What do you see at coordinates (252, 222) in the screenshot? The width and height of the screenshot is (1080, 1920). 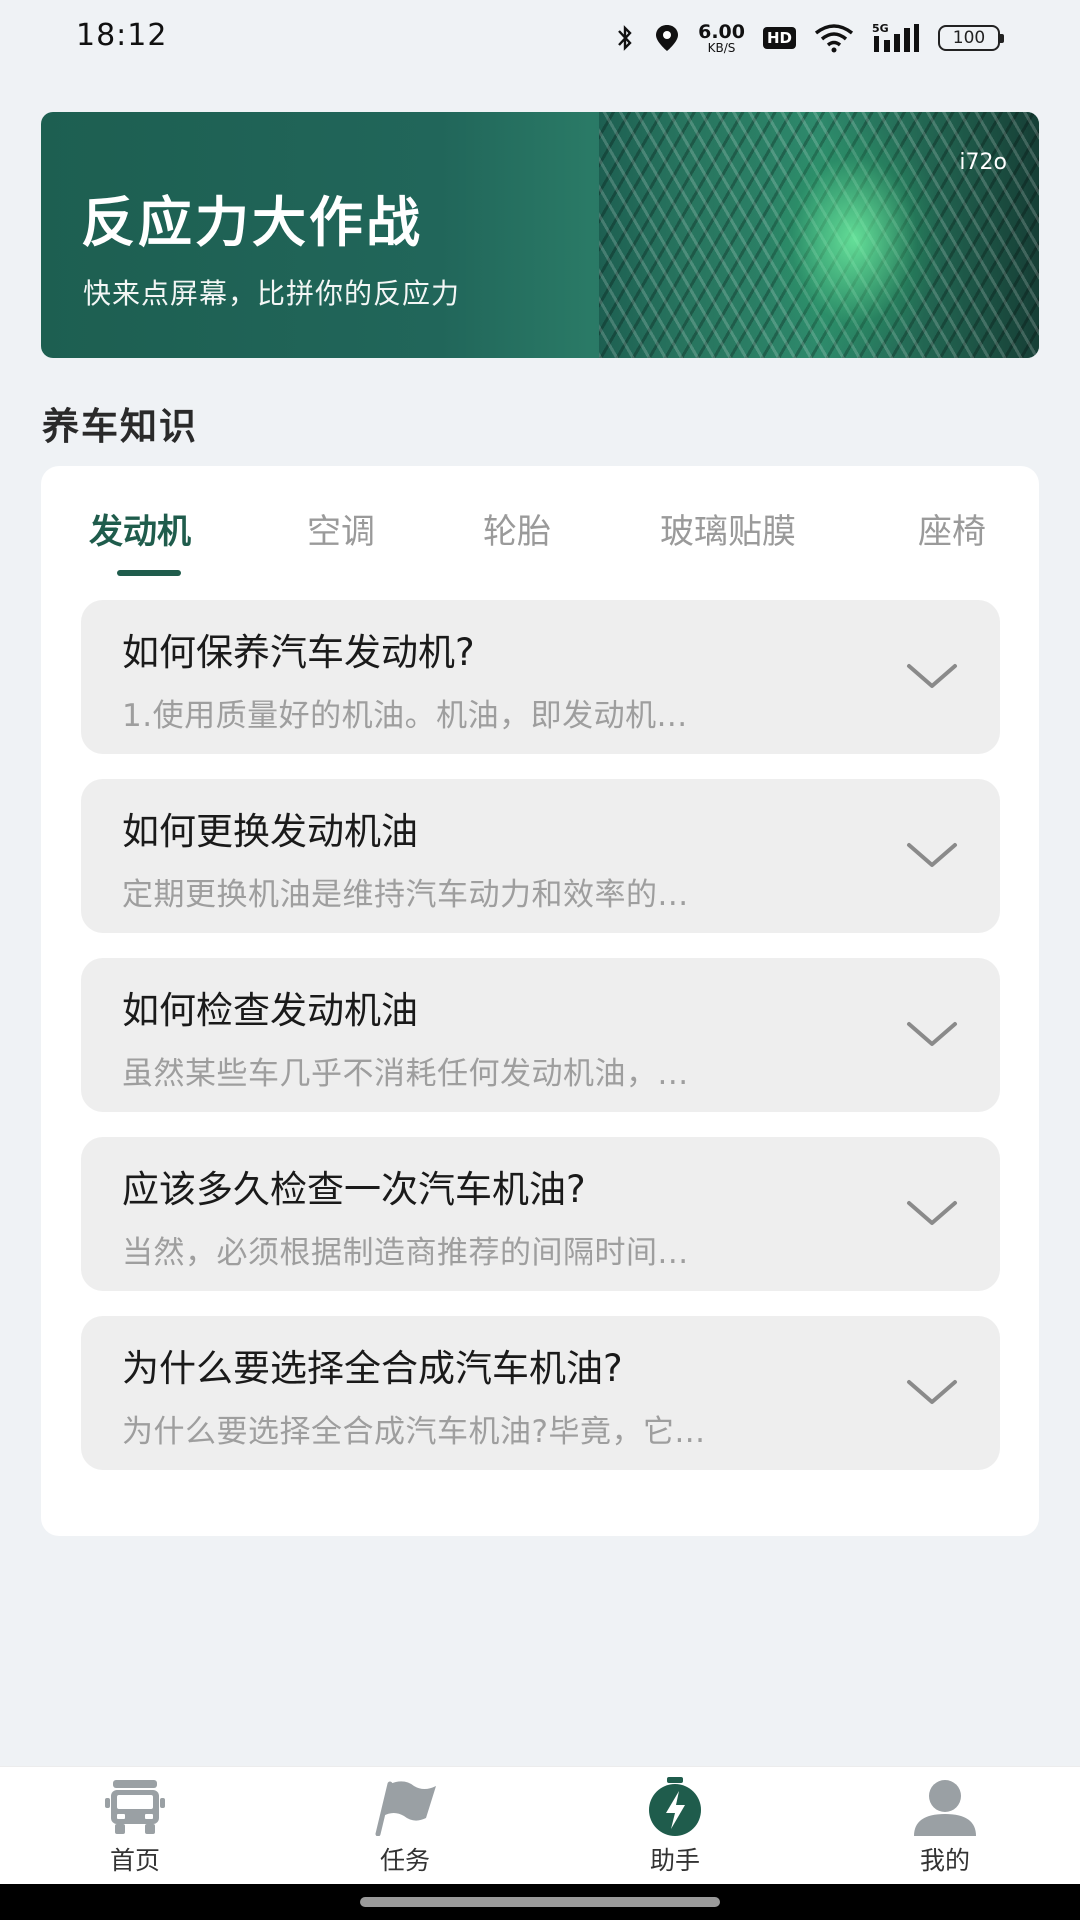 I see `banner-title: 反应力大作战` at bounding box center [252, 222].